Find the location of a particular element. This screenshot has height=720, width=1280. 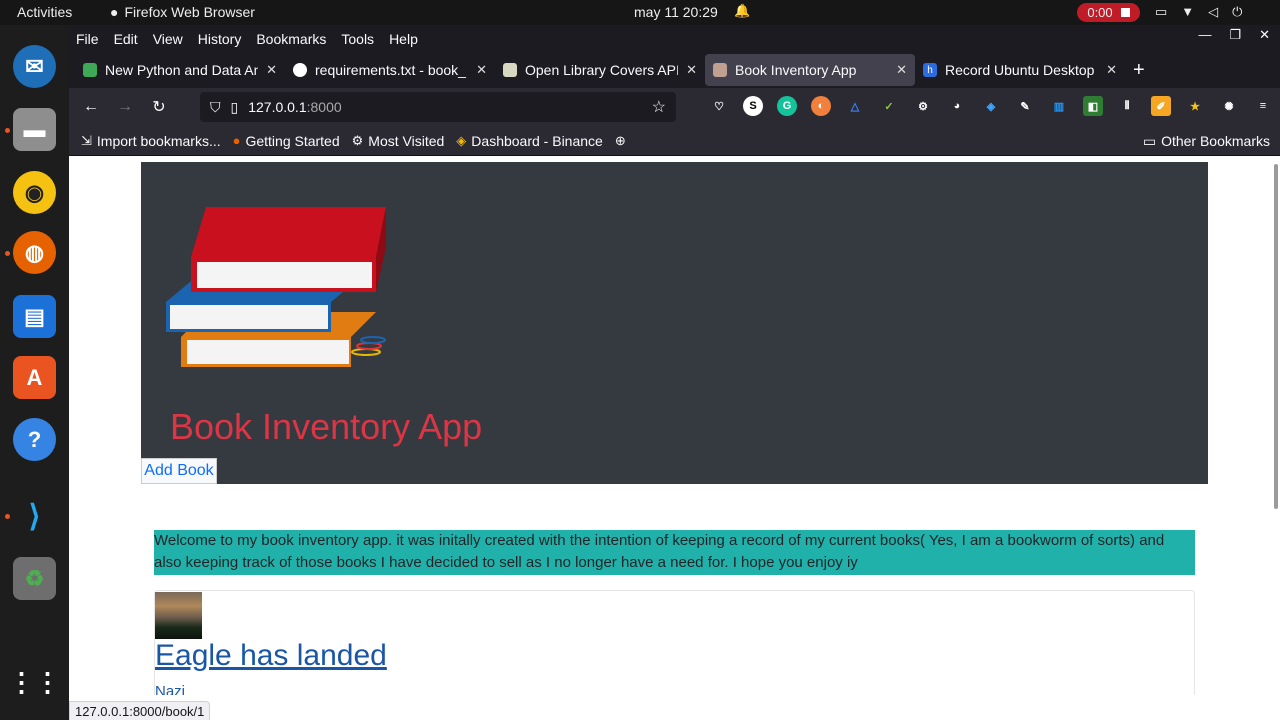

menu-bookmarks: Bookmarks is located at coordinates (291, 39).